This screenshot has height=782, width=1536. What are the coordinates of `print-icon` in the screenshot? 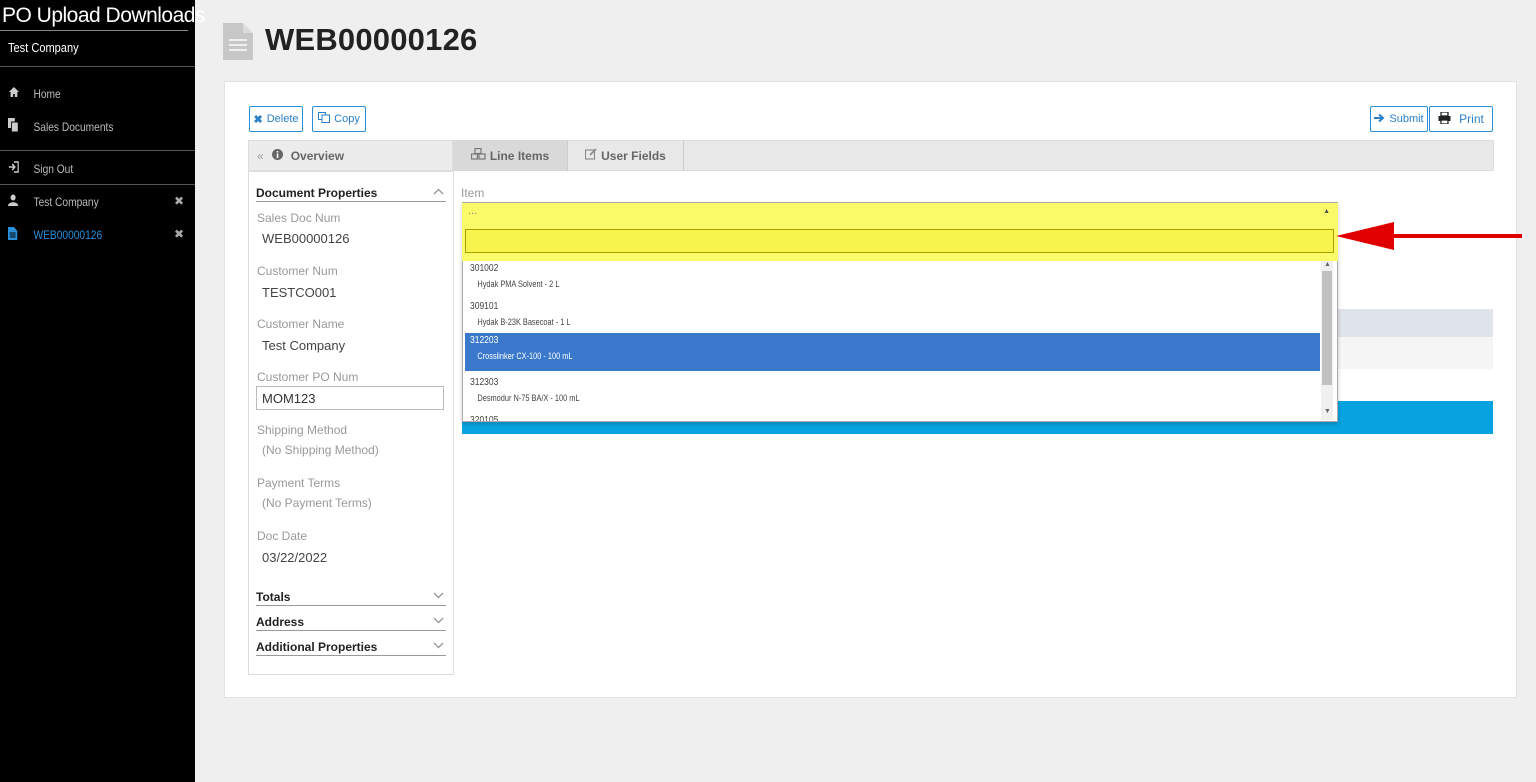 It's located at (1444, 118).